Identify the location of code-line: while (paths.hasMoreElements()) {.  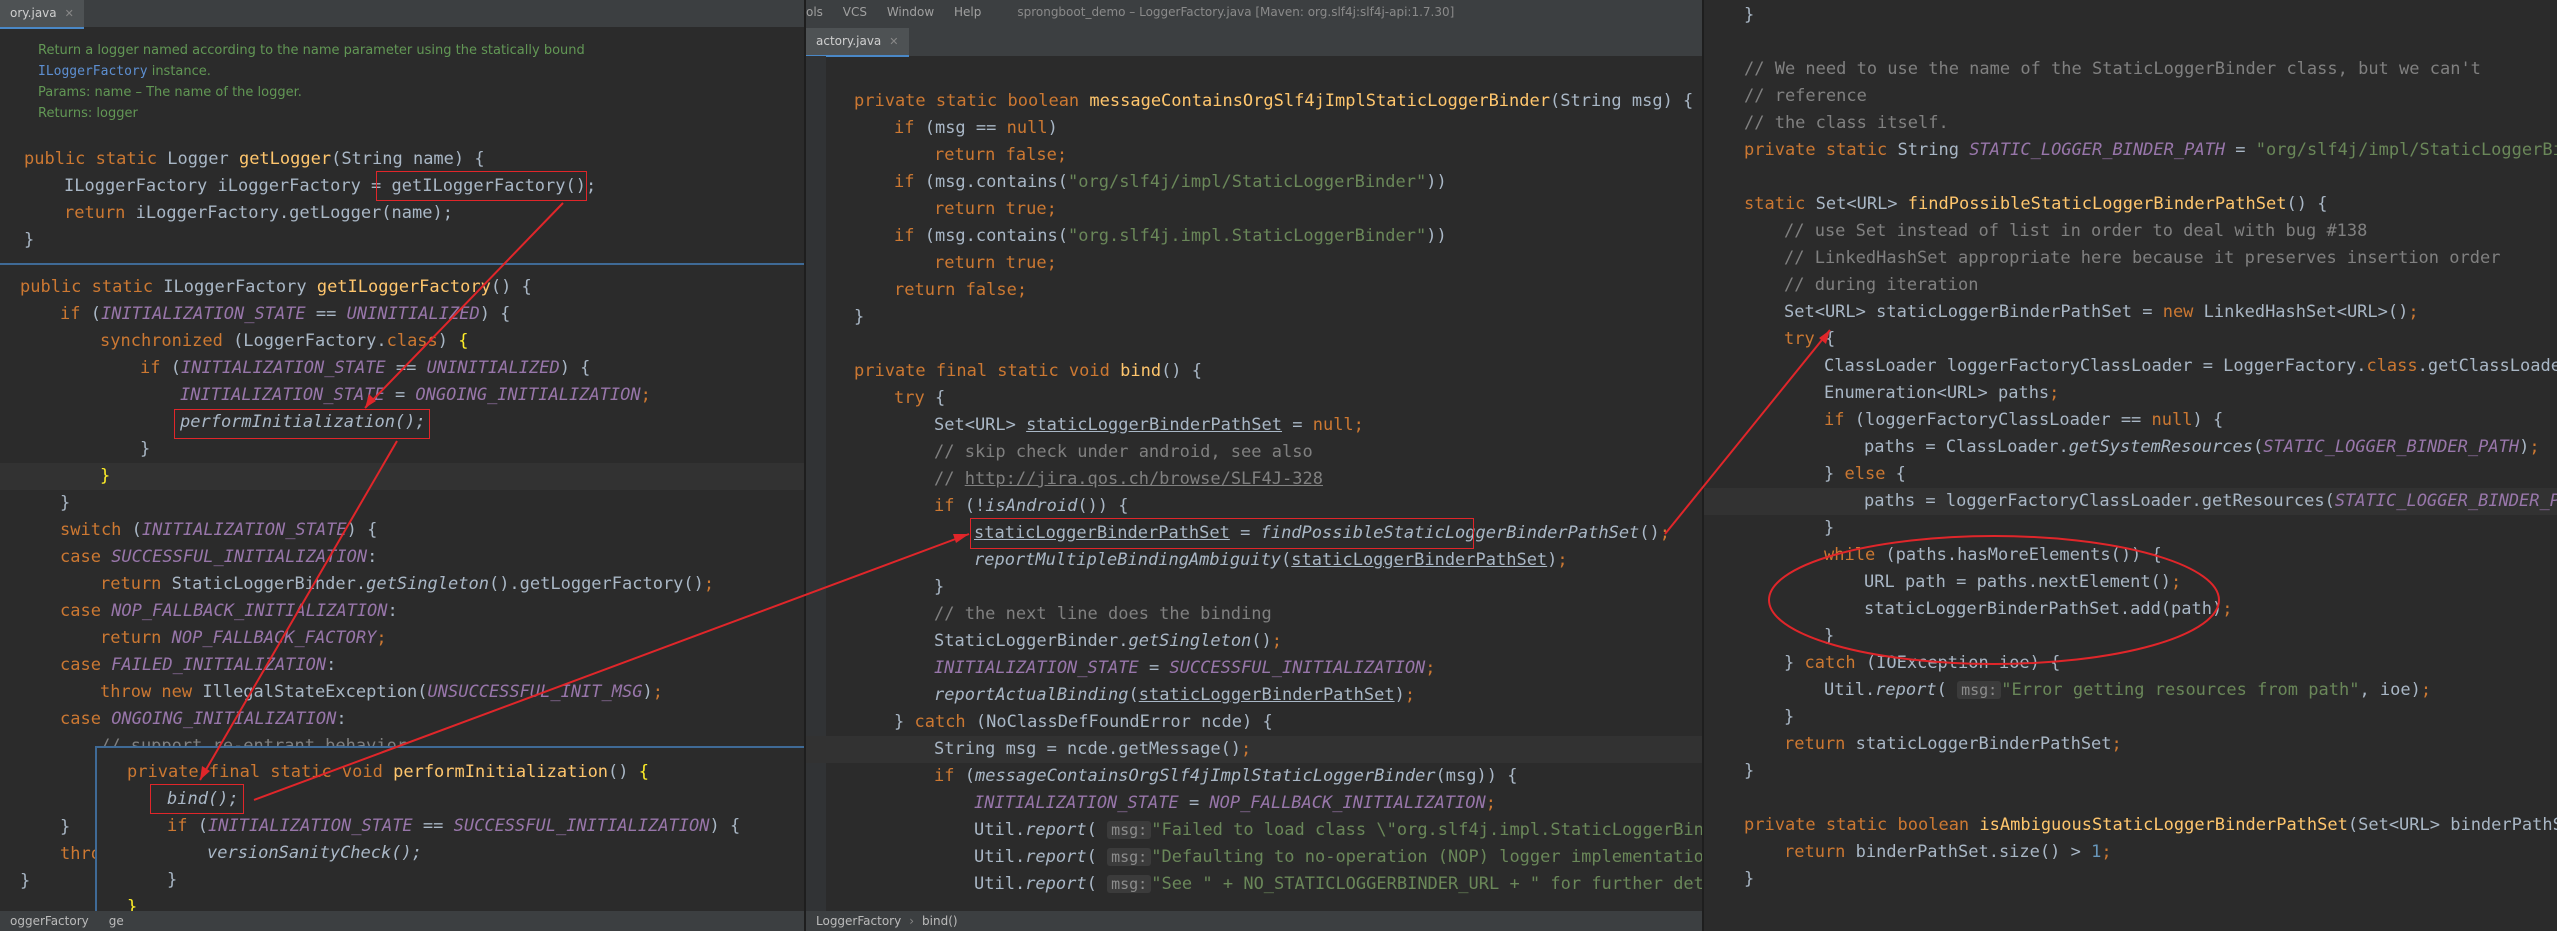
(1993, 555).